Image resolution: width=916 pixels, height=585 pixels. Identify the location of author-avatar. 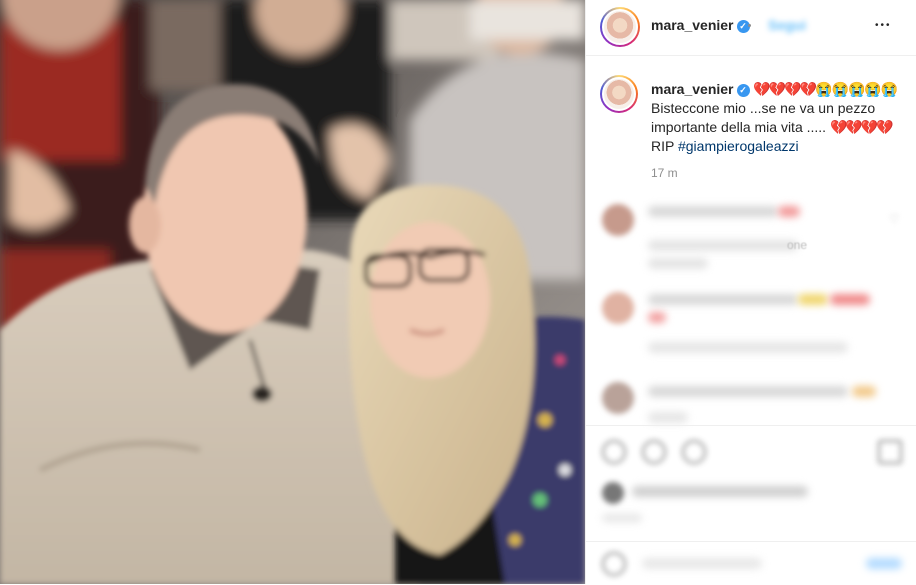
(620, 27).